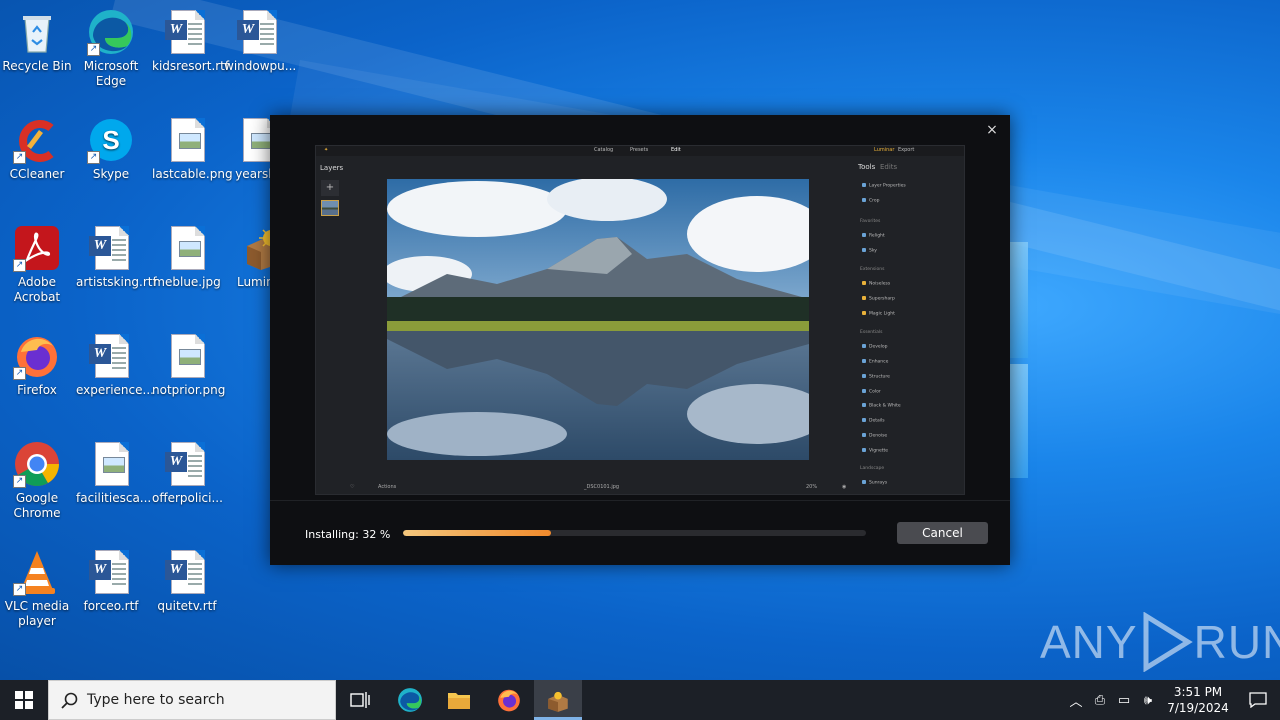 Image resolution: width=1280 pixels, height=720 pixels. What do you see at coordinates (634, 533) in the screenshot?
I see `install-progress-bar` at bounding box center [634, 533].